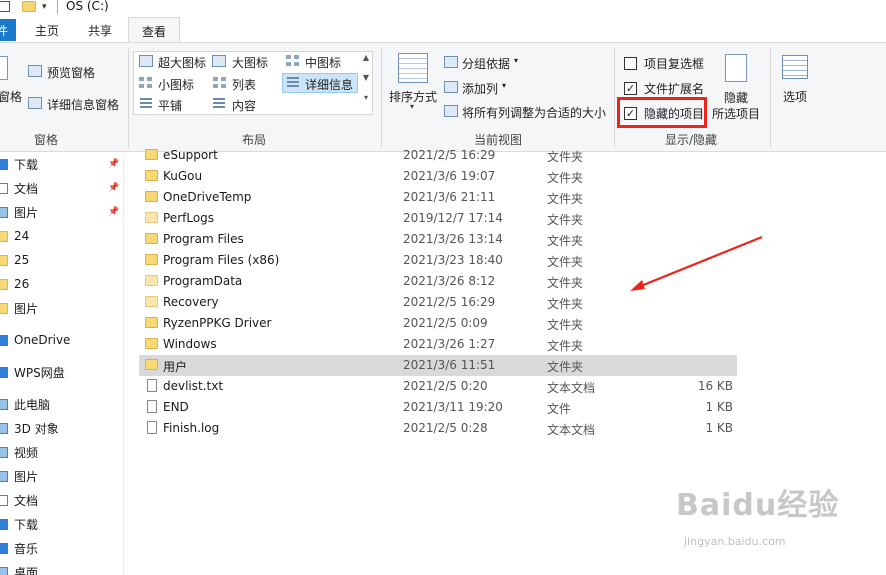 The height and width of the screenshot is (575, 886). Describe the element at coordinates (438, 218) in the screenshot. I see `table-row: PerfLogs 2019/12/7 17:14 文件夹` at that location.